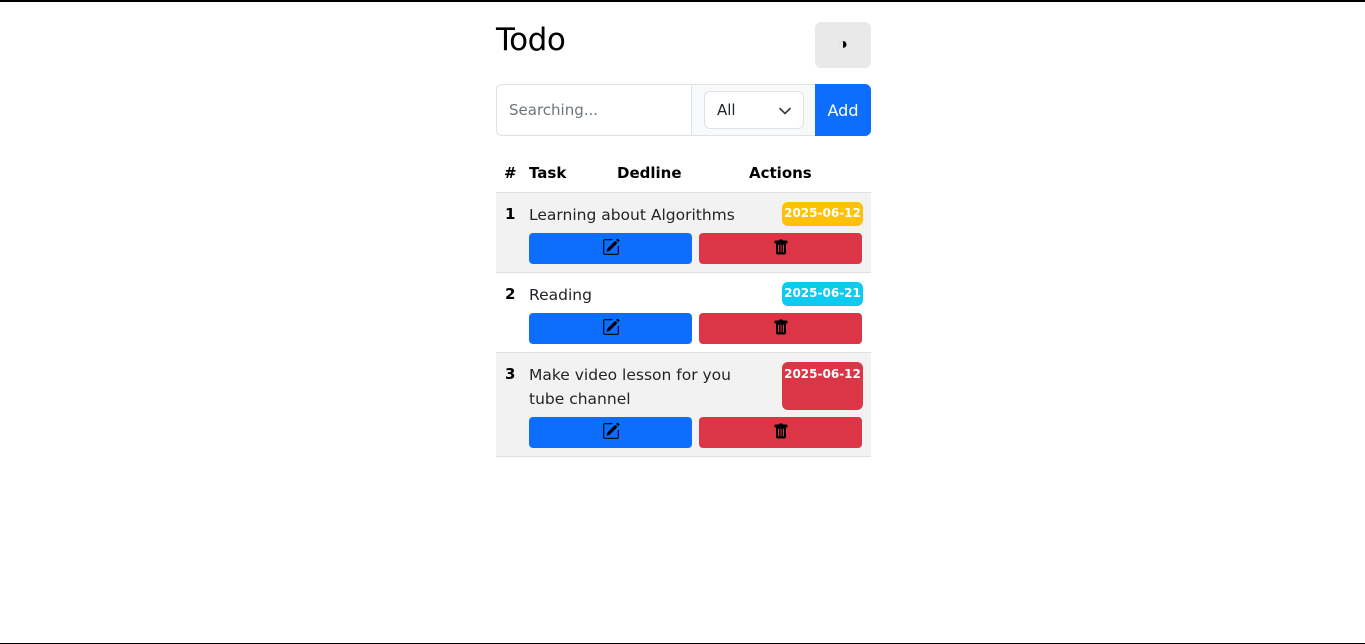 The image size is (1365, 644). I want to click on header-task: Task, so click(548, 173).